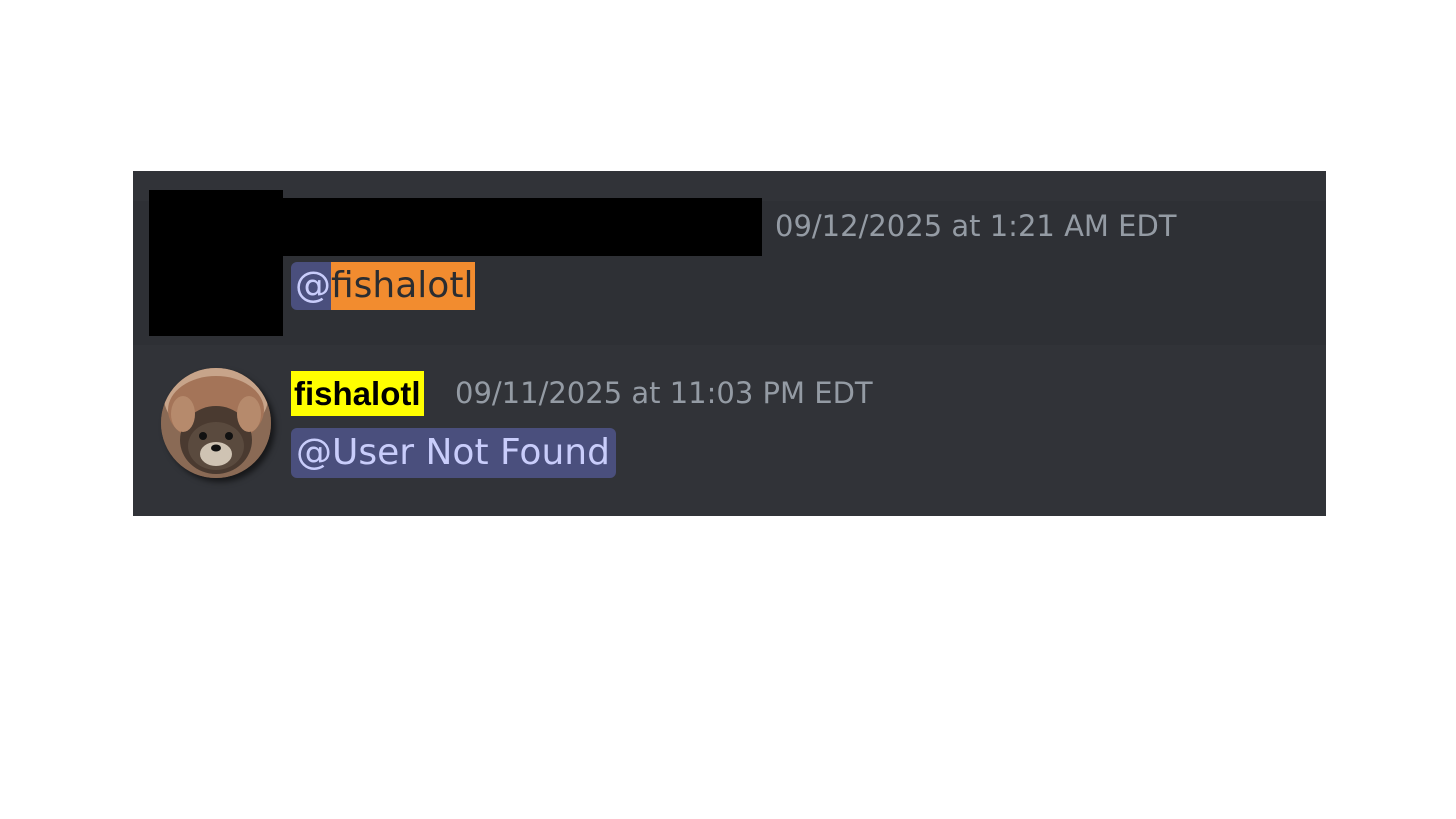 The width and height of the screenshot is (1456, 819). I want to click on otter-avatar-icon, so click(216, 423).